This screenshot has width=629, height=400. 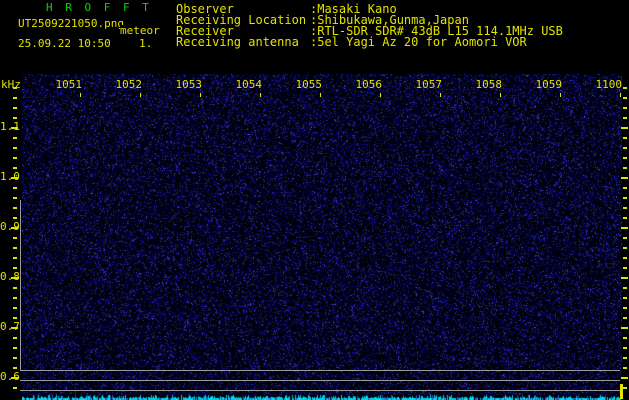 I want to click on plot-left-border-line, so click(x=20, y=285).